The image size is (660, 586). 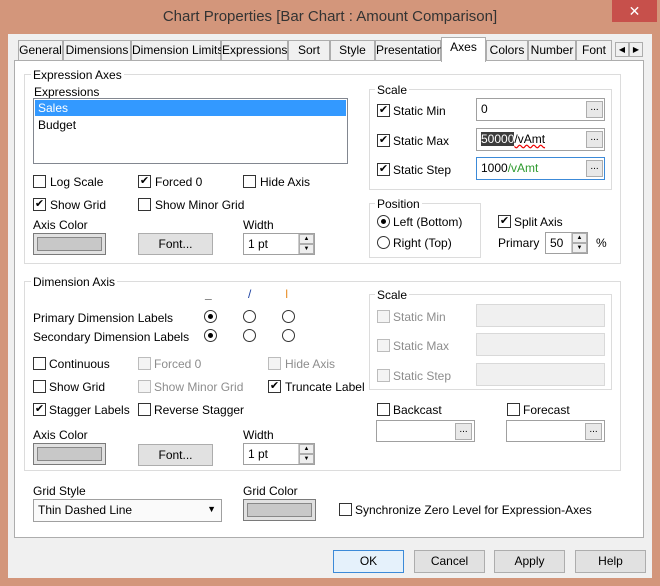 What do you see at coordinates (270, 491) in the screenshot?
I see `grid-color-label: Grid Color` at bounding box center [270, 491].